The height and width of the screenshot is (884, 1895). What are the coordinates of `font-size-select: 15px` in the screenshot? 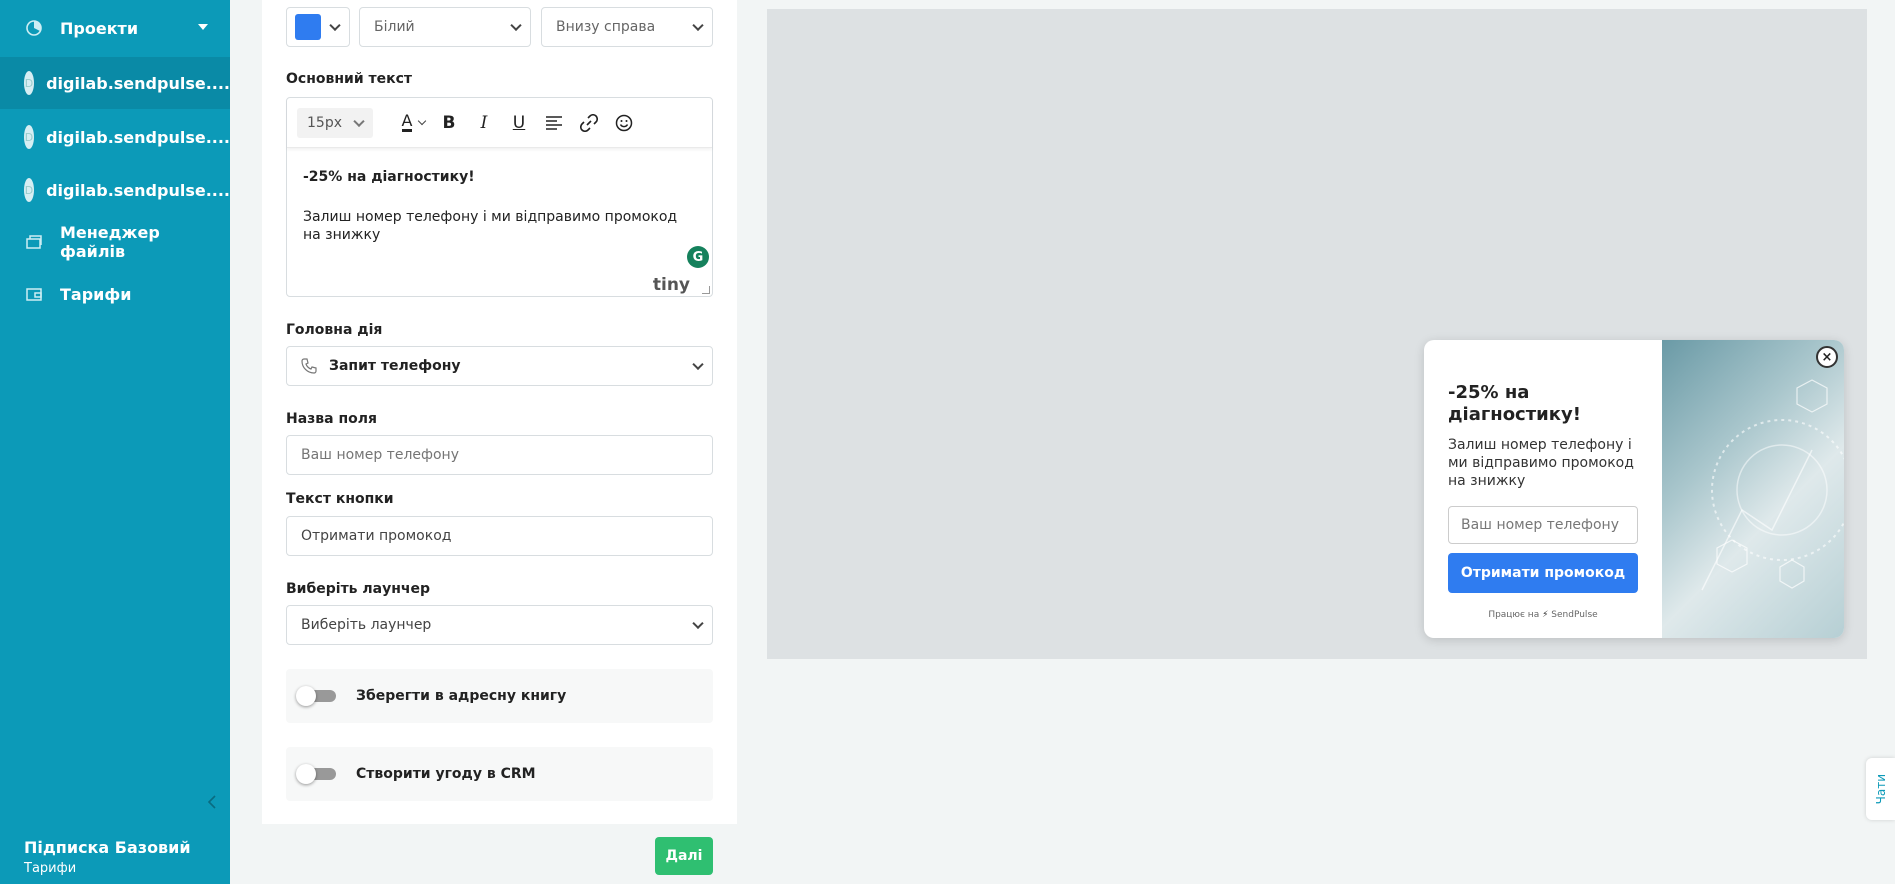 It's located at (335, 122).